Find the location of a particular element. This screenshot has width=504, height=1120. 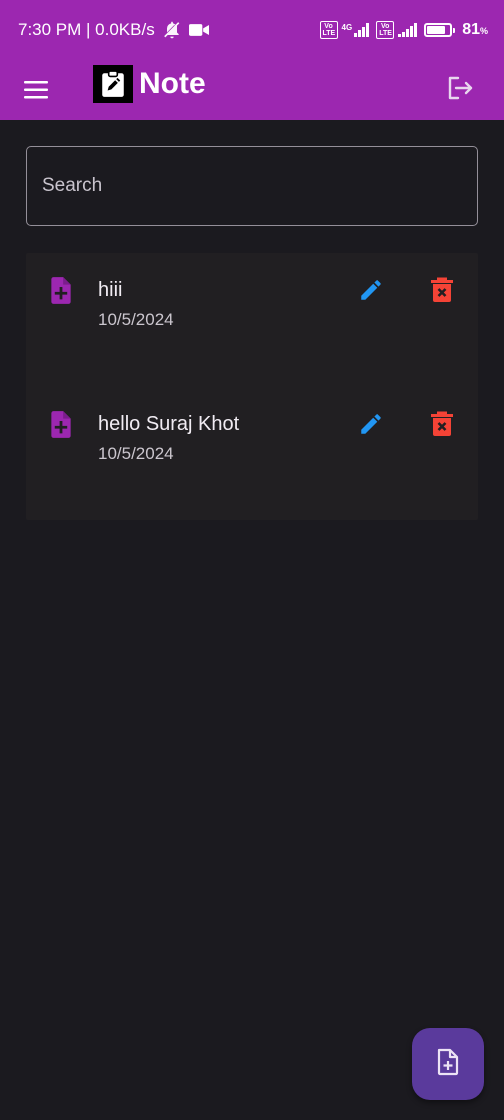

app-bar: Note is located at coordinates (252, 90).